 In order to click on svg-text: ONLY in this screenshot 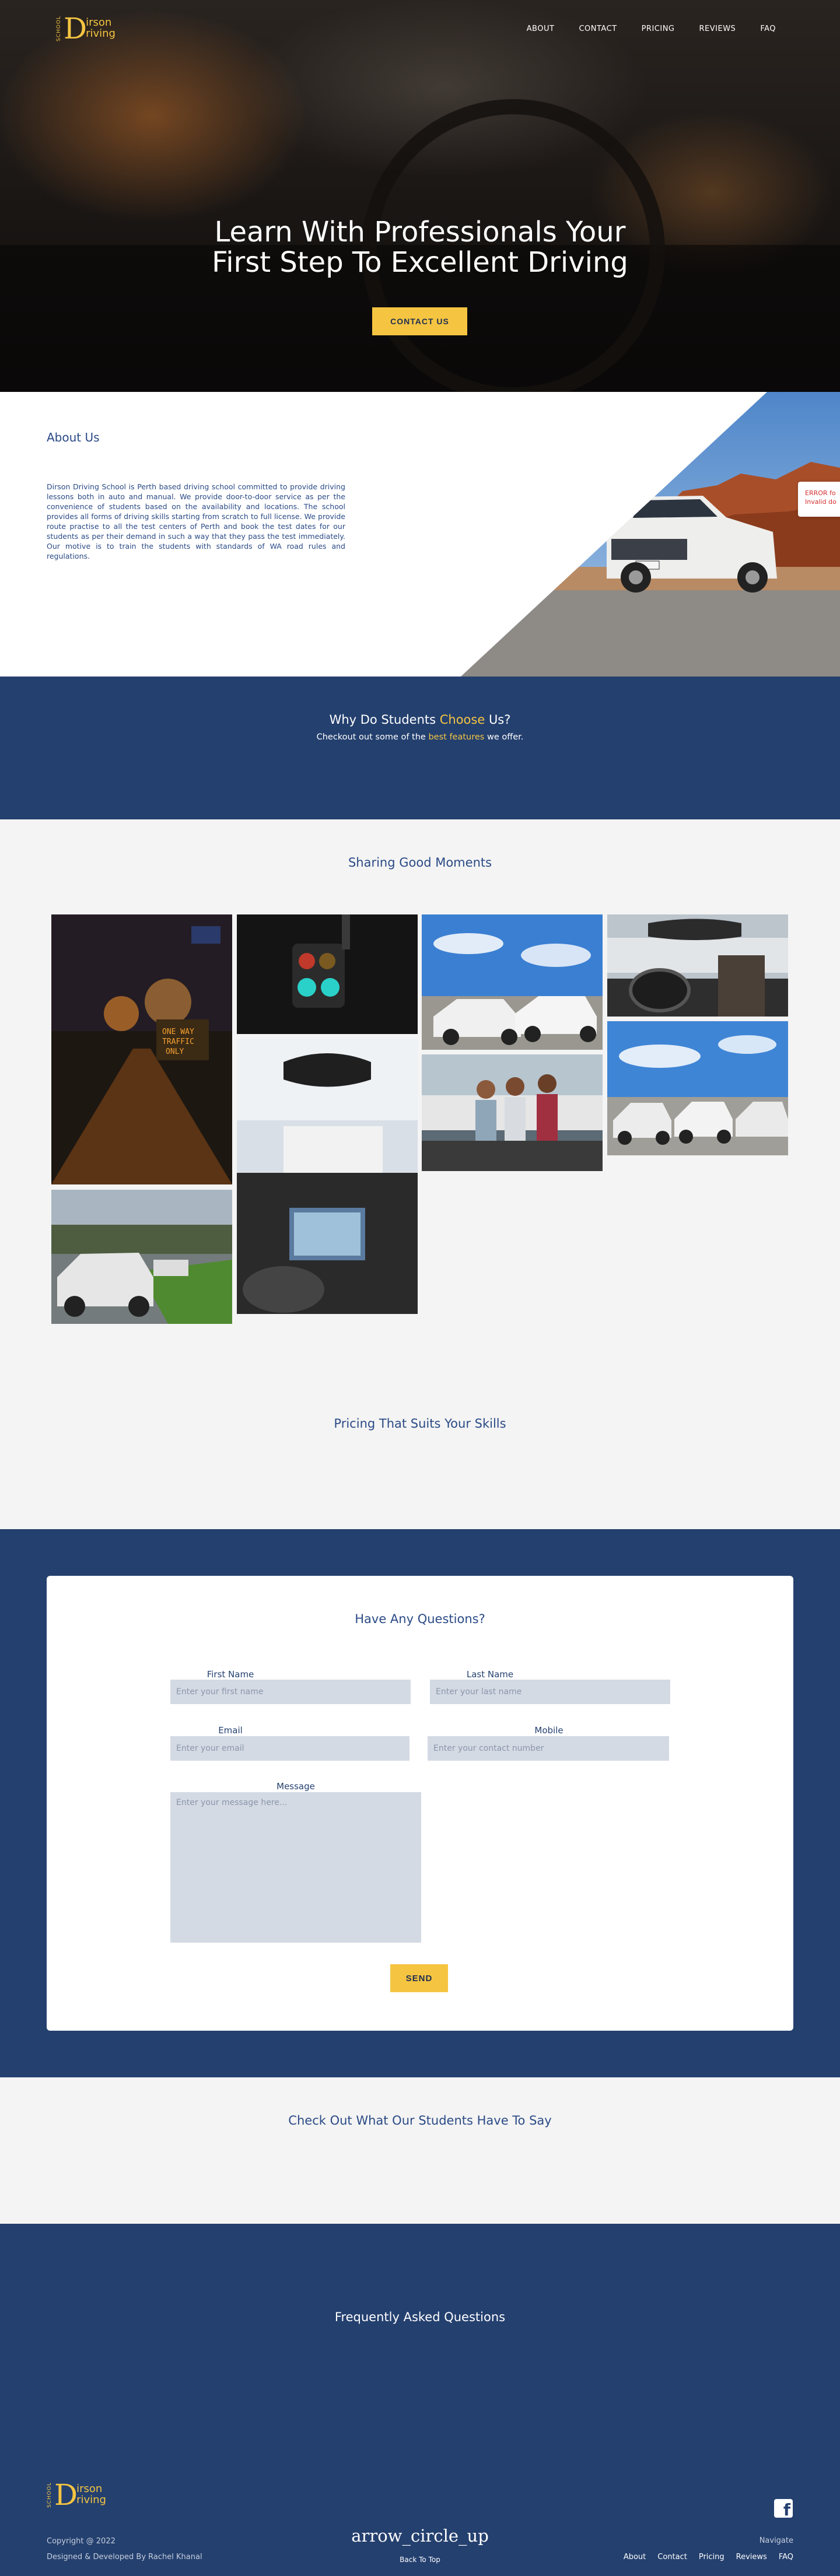, I will do `click(175, 1051)`.